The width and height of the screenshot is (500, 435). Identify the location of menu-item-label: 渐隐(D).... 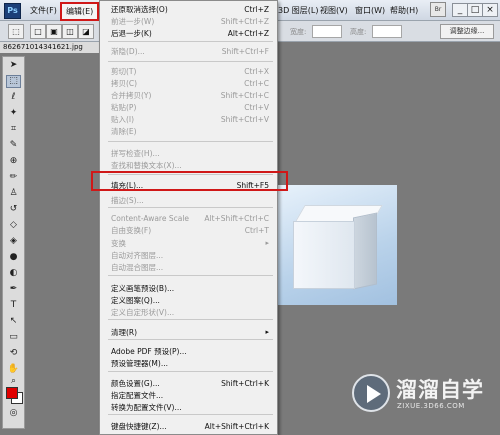
(128, 51).